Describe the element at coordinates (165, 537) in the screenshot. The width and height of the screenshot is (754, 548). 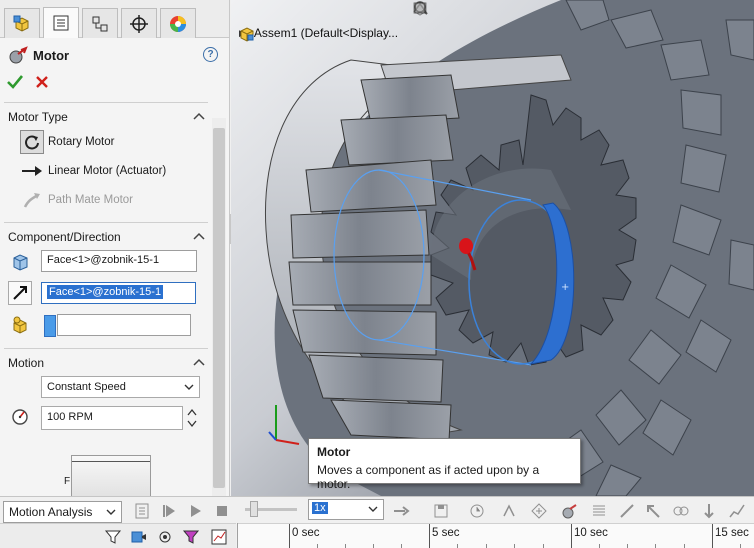
I see `filter-driving-icon` at that location.